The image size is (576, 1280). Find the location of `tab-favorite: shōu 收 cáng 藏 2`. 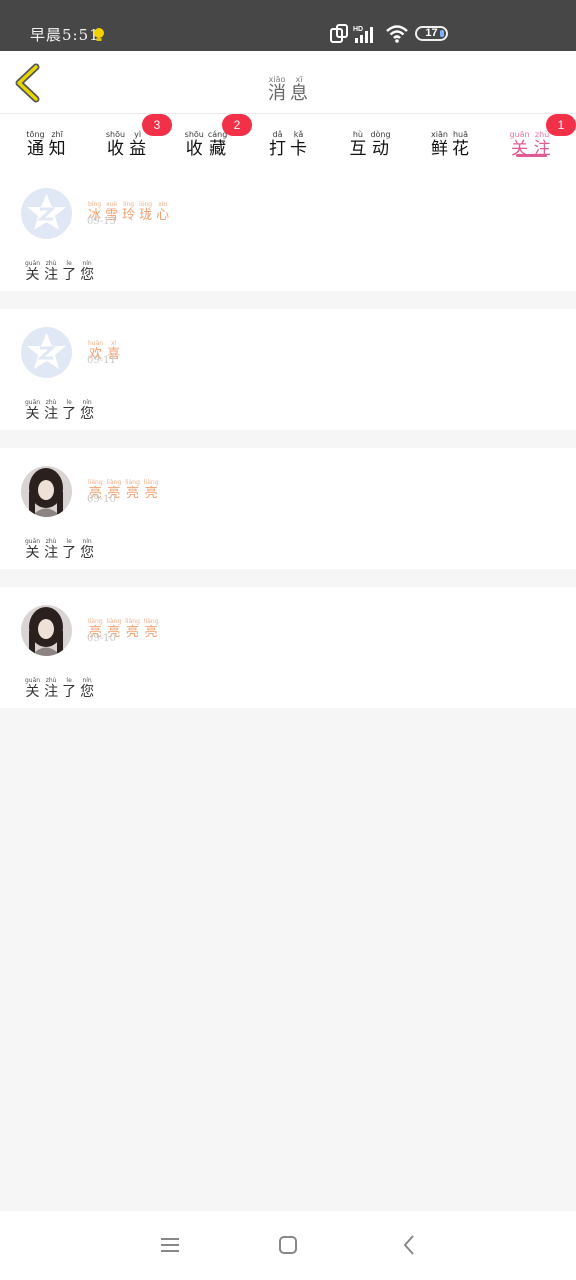

tab-favorite: shōu 收 cáng 藏 2 is located at coordinates (209, 136).